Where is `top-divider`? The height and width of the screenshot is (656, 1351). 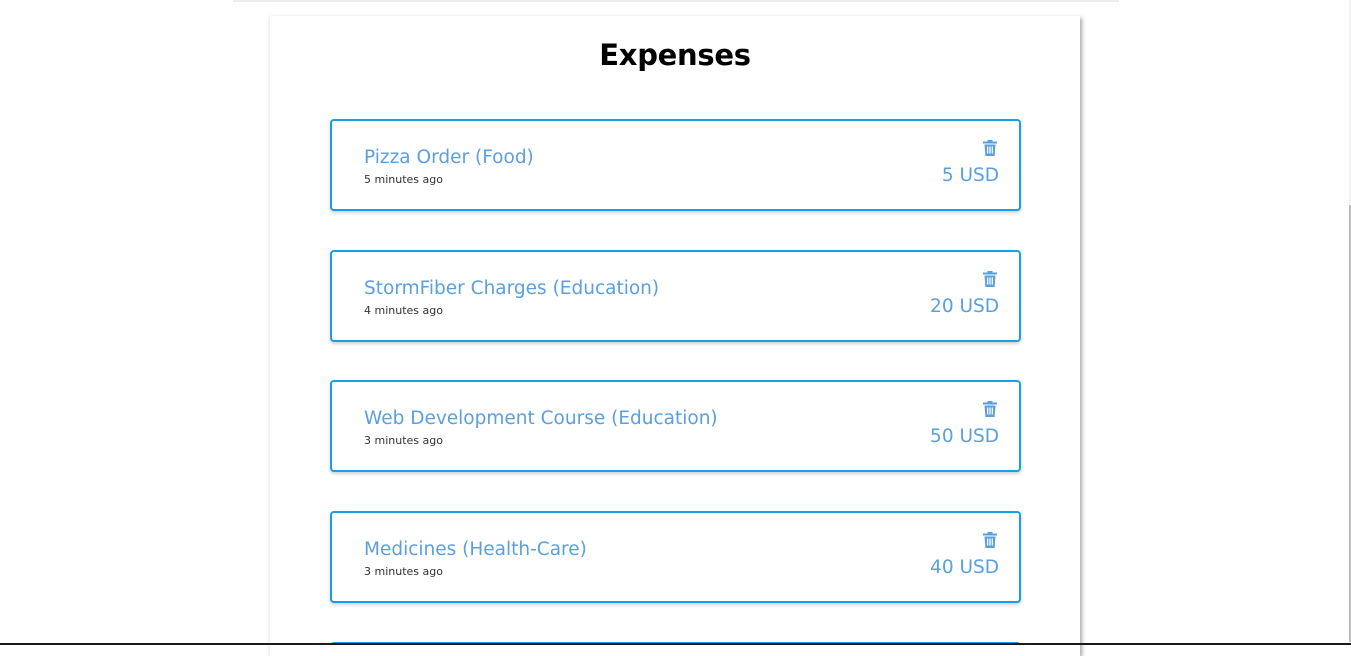
top-divider is located at coordinates (676, 1).